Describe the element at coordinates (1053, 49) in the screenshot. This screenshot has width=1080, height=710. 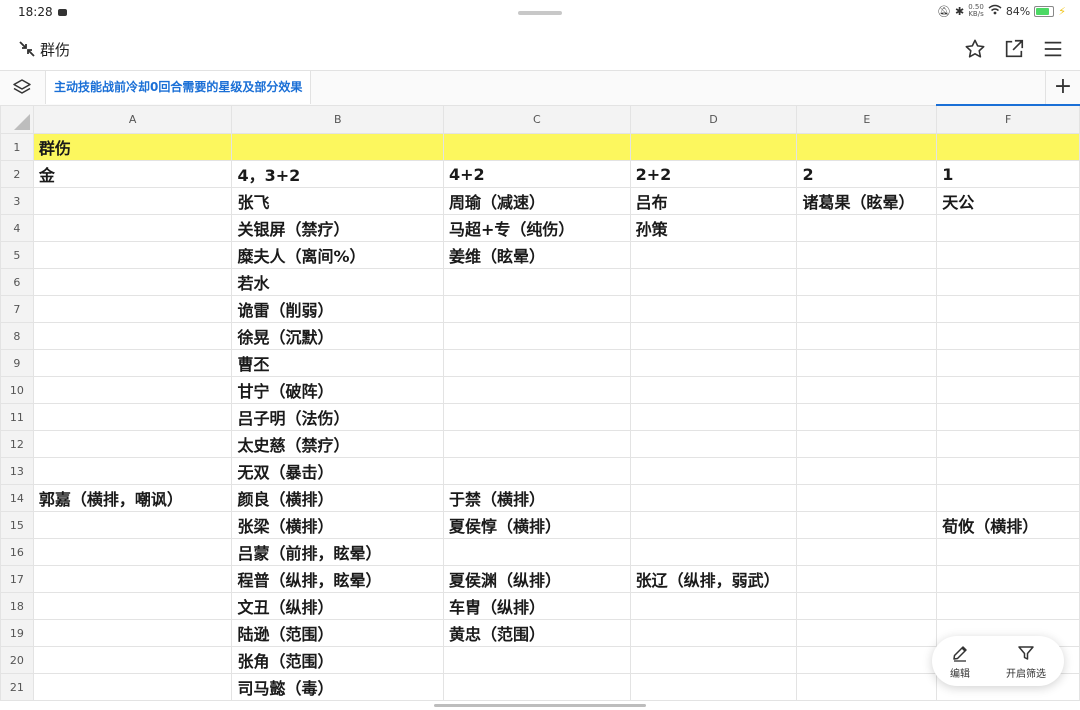
I see `menu-icon` at that location.